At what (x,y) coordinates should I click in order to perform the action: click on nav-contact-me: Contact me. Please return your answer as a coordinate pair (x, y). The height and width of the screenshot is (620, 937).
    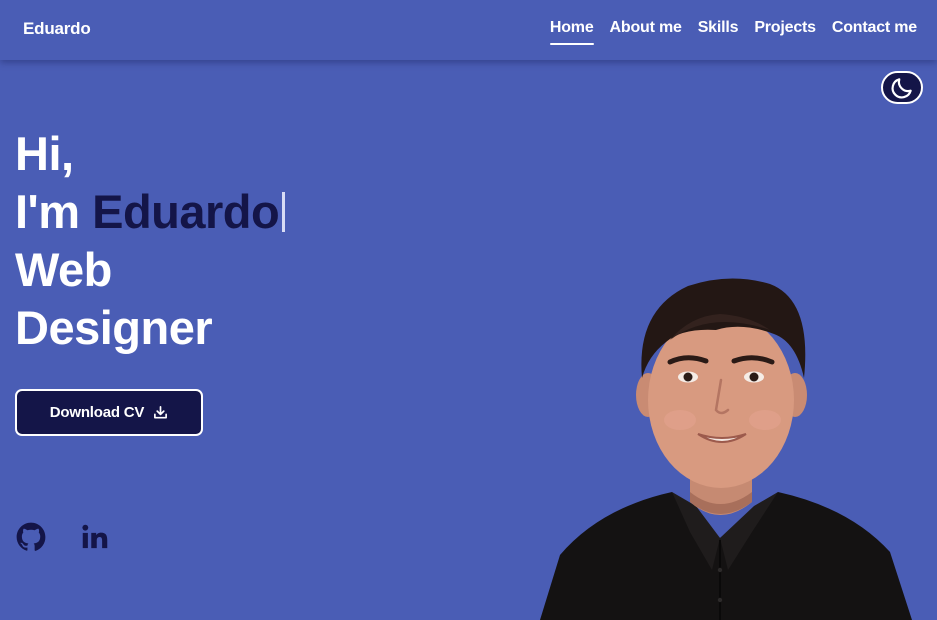
    Looking at the image, I should click on (874, 31).